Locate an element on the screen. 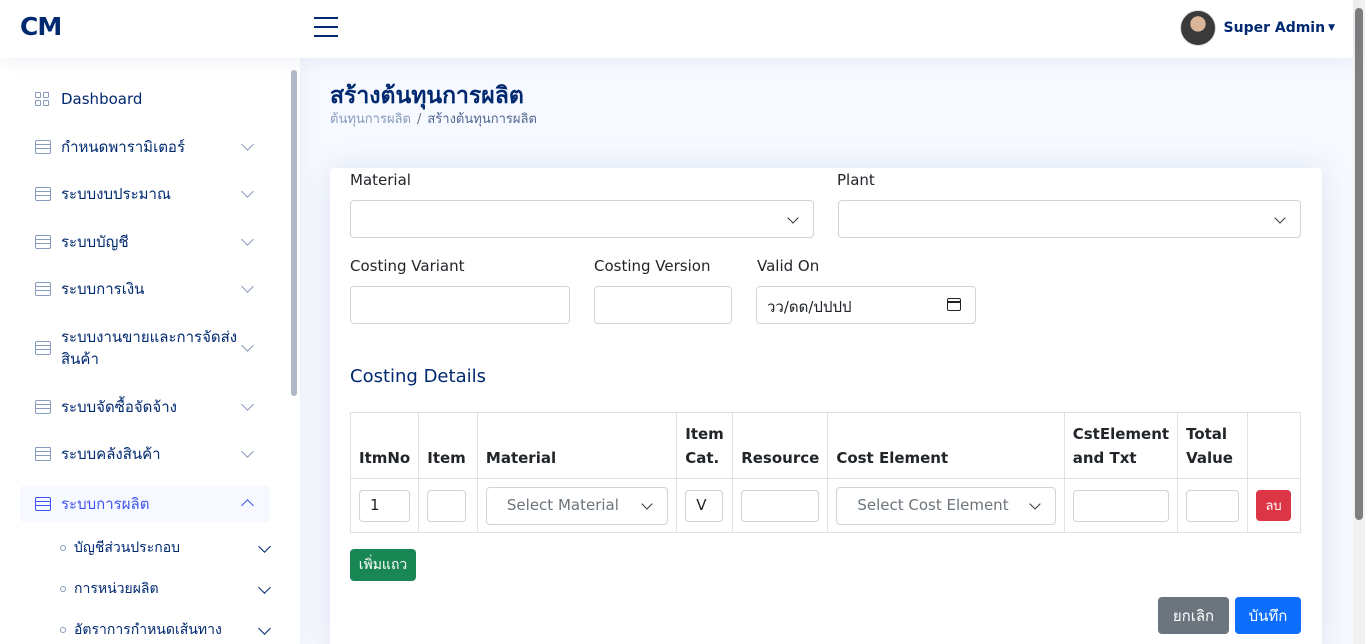 The image size is (1365, 644). col-total-value: Total Value is located at coordinates (1213, 445).